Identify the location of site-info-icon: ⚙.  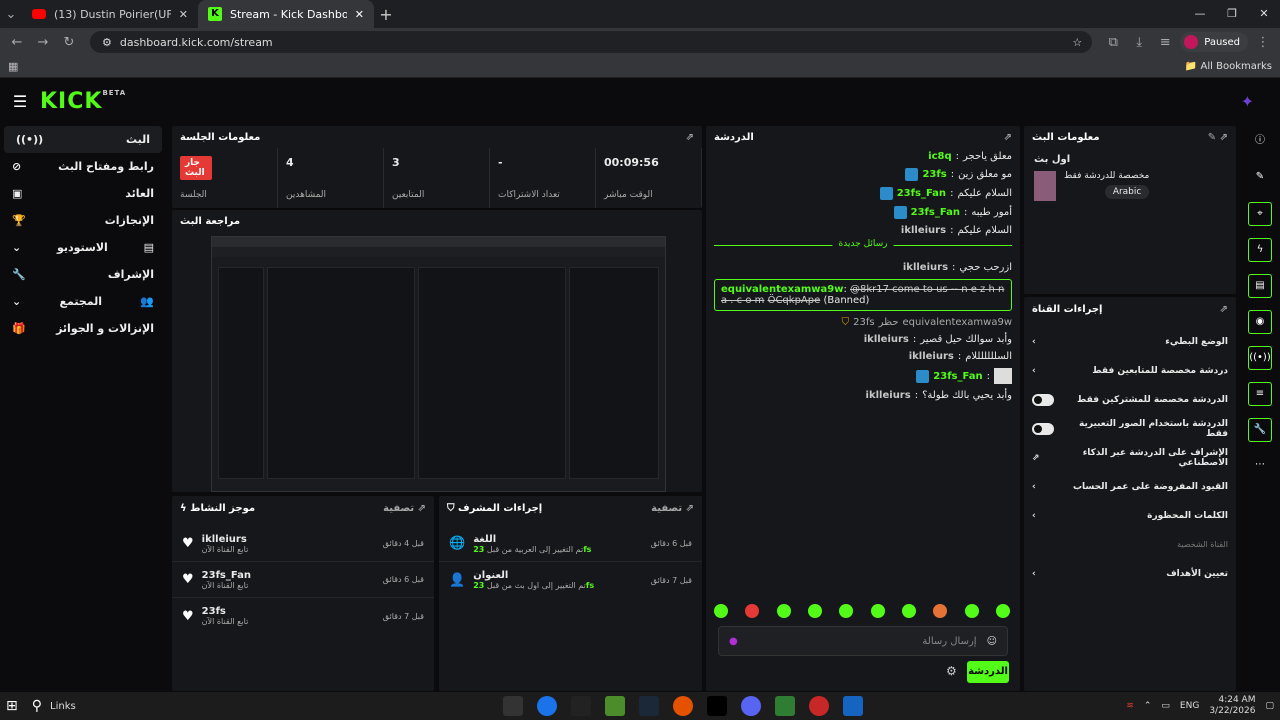
(107, 42).